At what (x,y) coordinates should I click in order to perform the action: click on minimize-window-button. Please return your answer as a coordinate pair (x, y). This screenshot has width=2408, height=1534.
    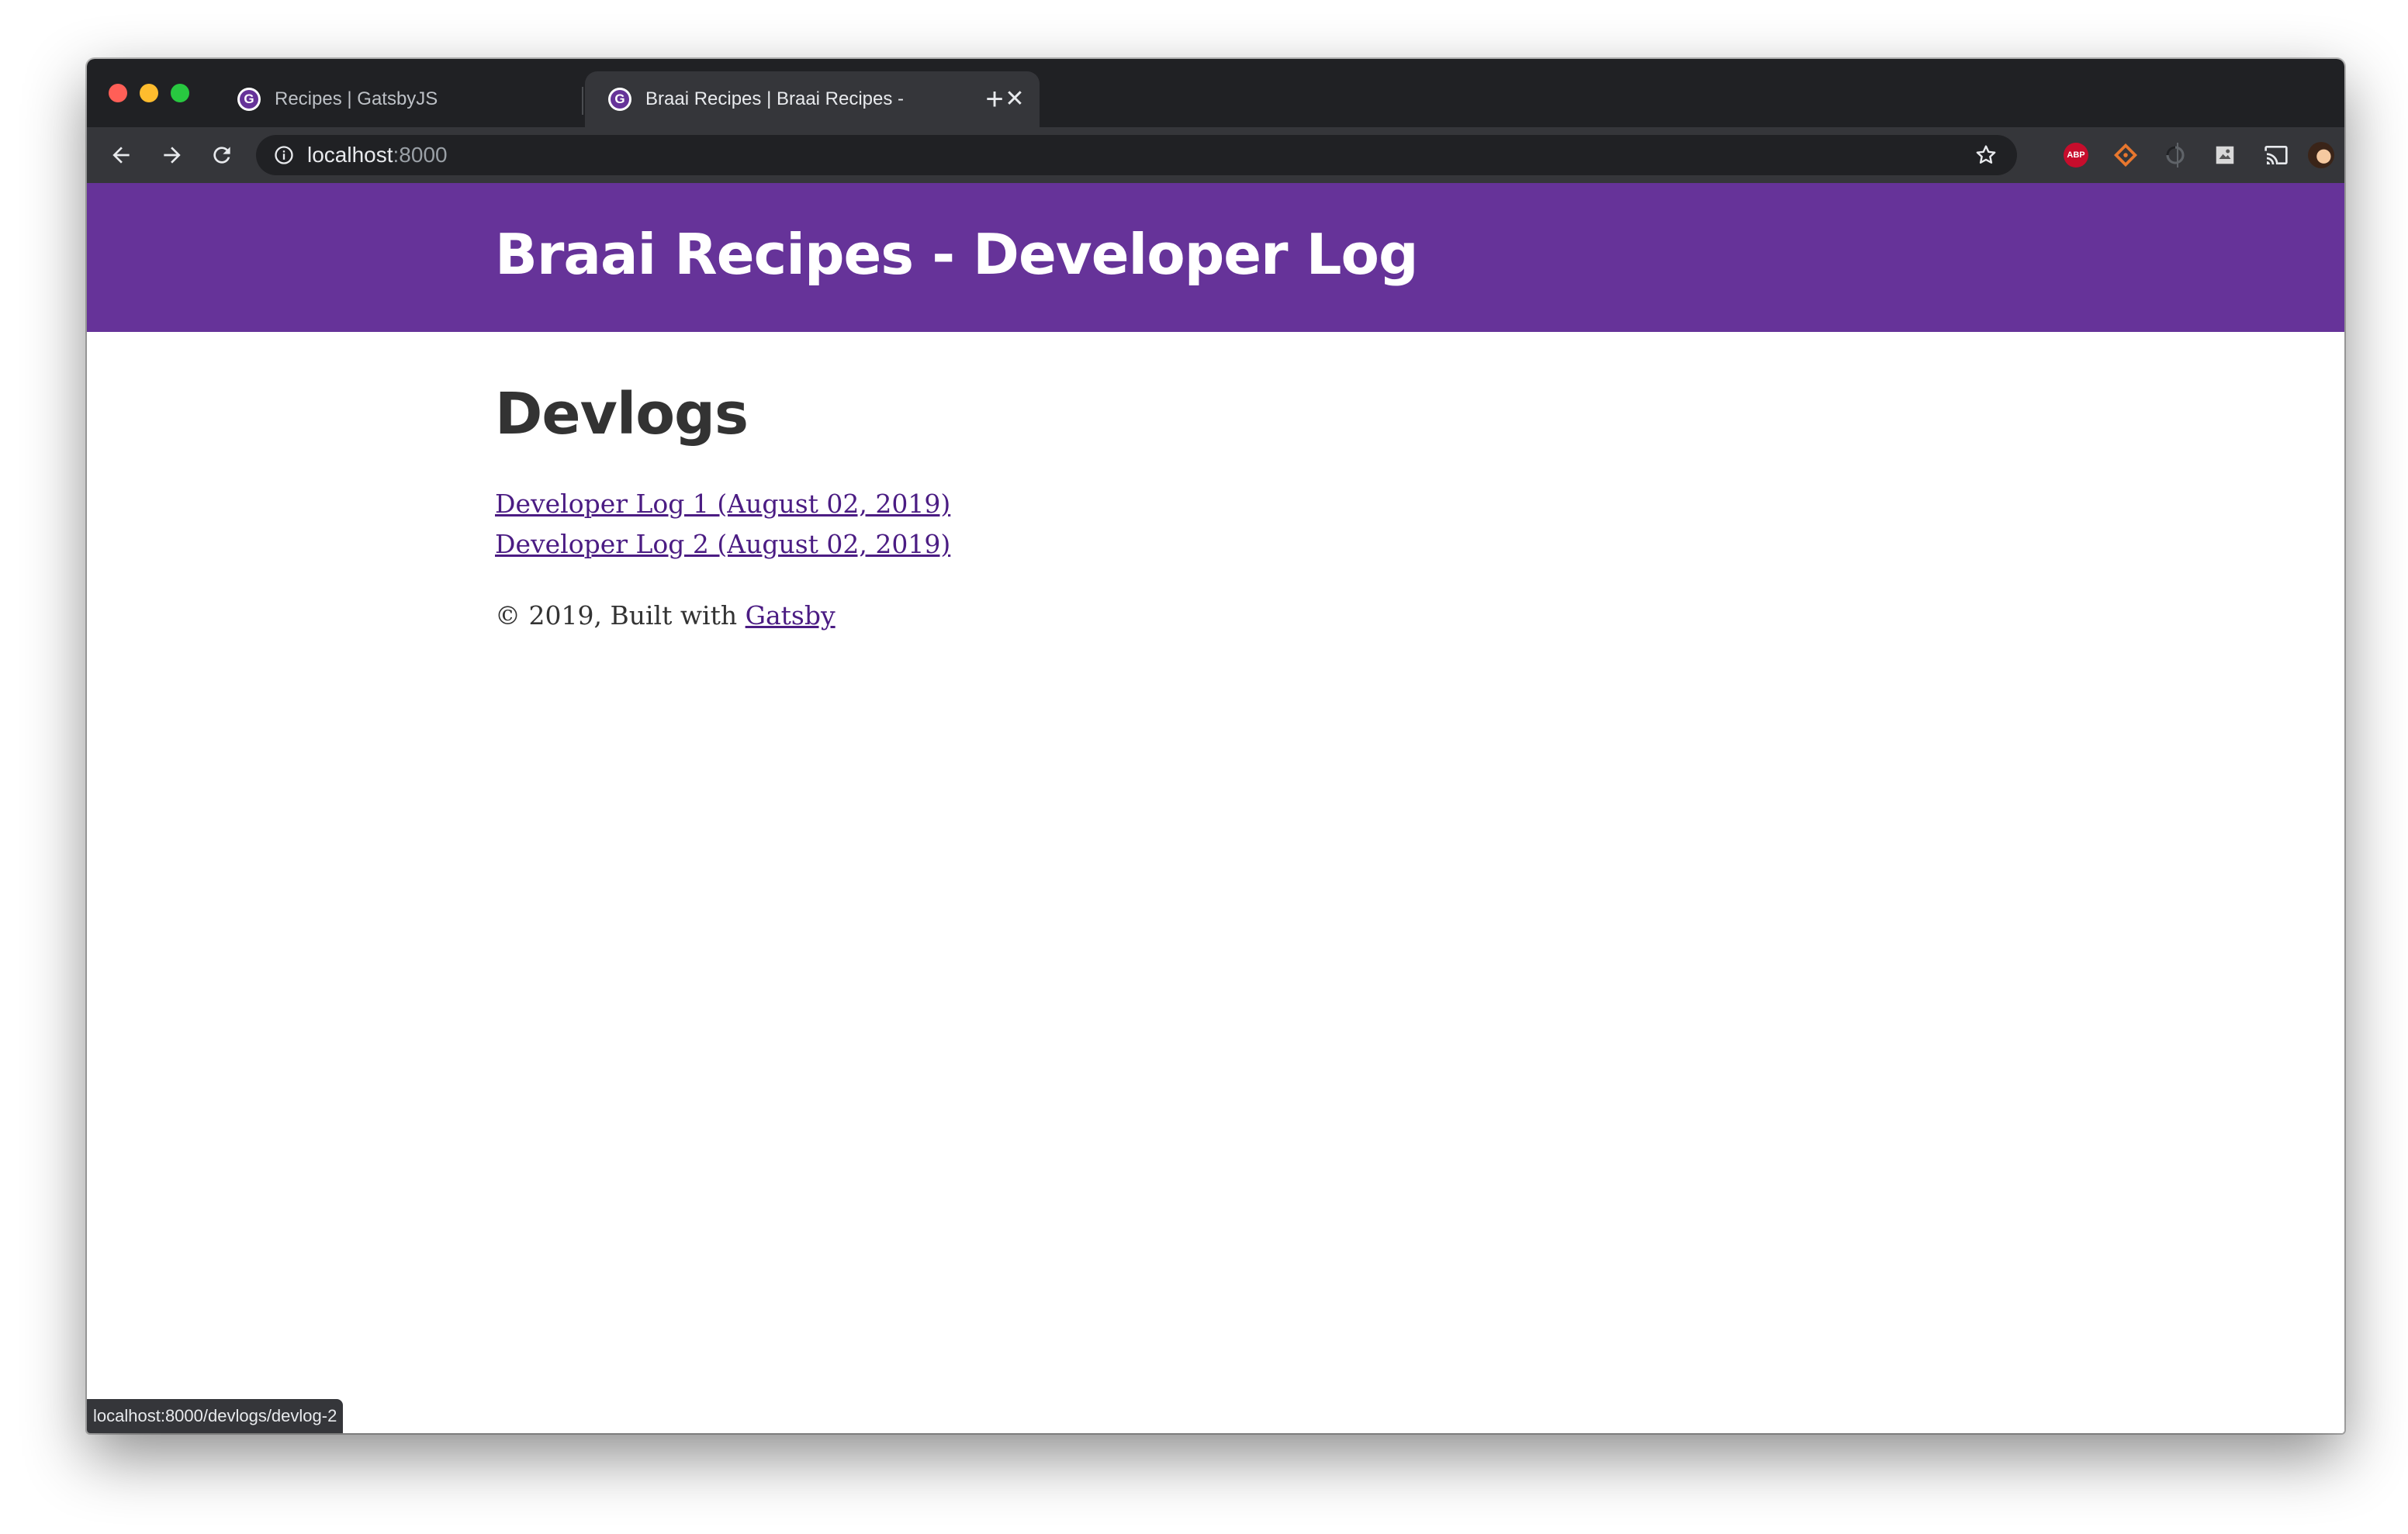
    Looking at the image, I should click on (149, 93).